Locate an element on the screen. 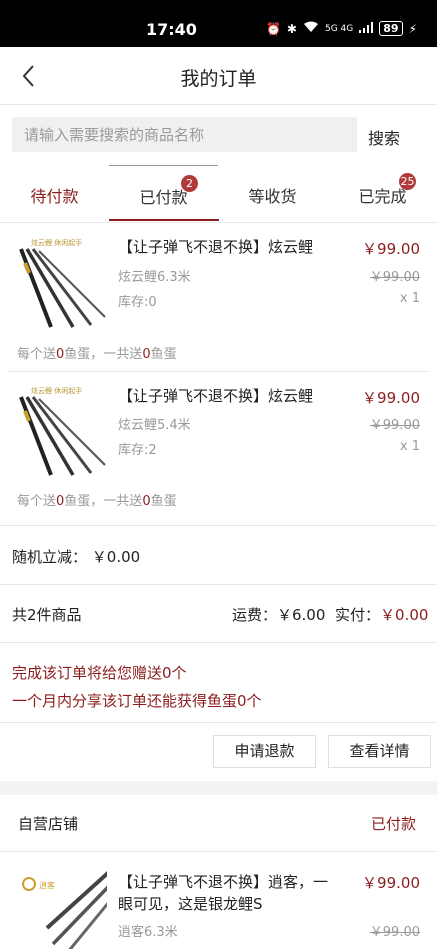 The width and height of the screenshot is (437, 949). item-count: 共2件商品 is located at coordinates (47, 615).